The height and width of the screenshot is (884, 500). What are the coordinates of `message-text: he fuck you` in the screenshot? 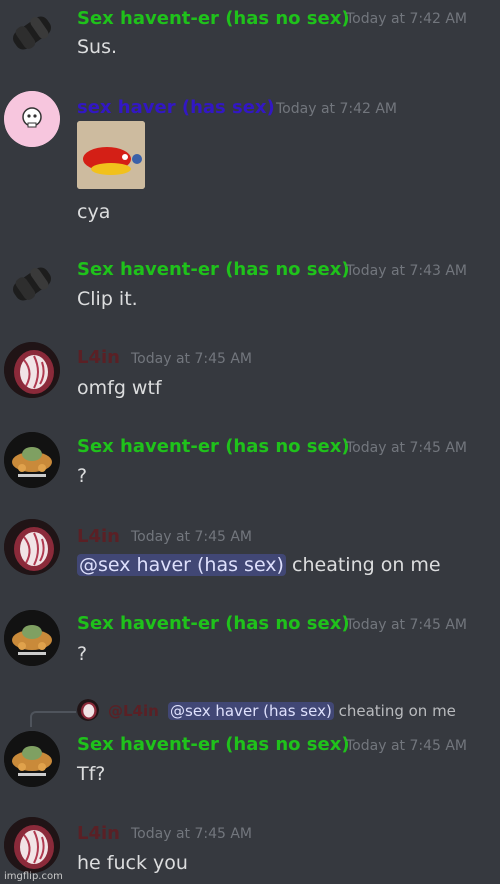 It's located at (132, 863).